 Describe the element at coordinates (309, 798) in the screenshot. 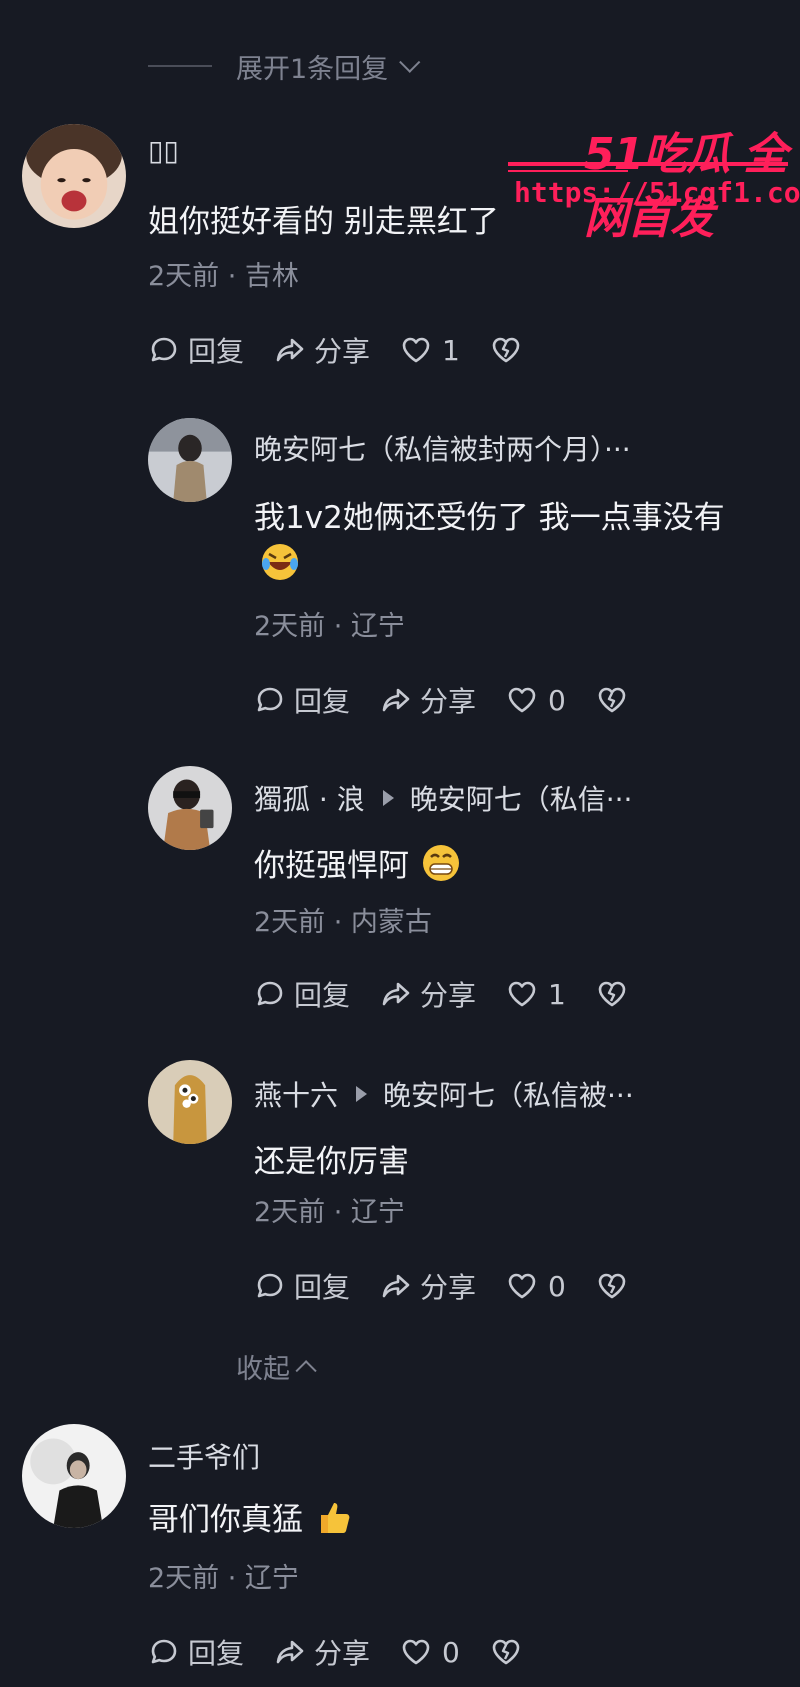

I see `comment-username: 獨孤 · 浪` at that location.